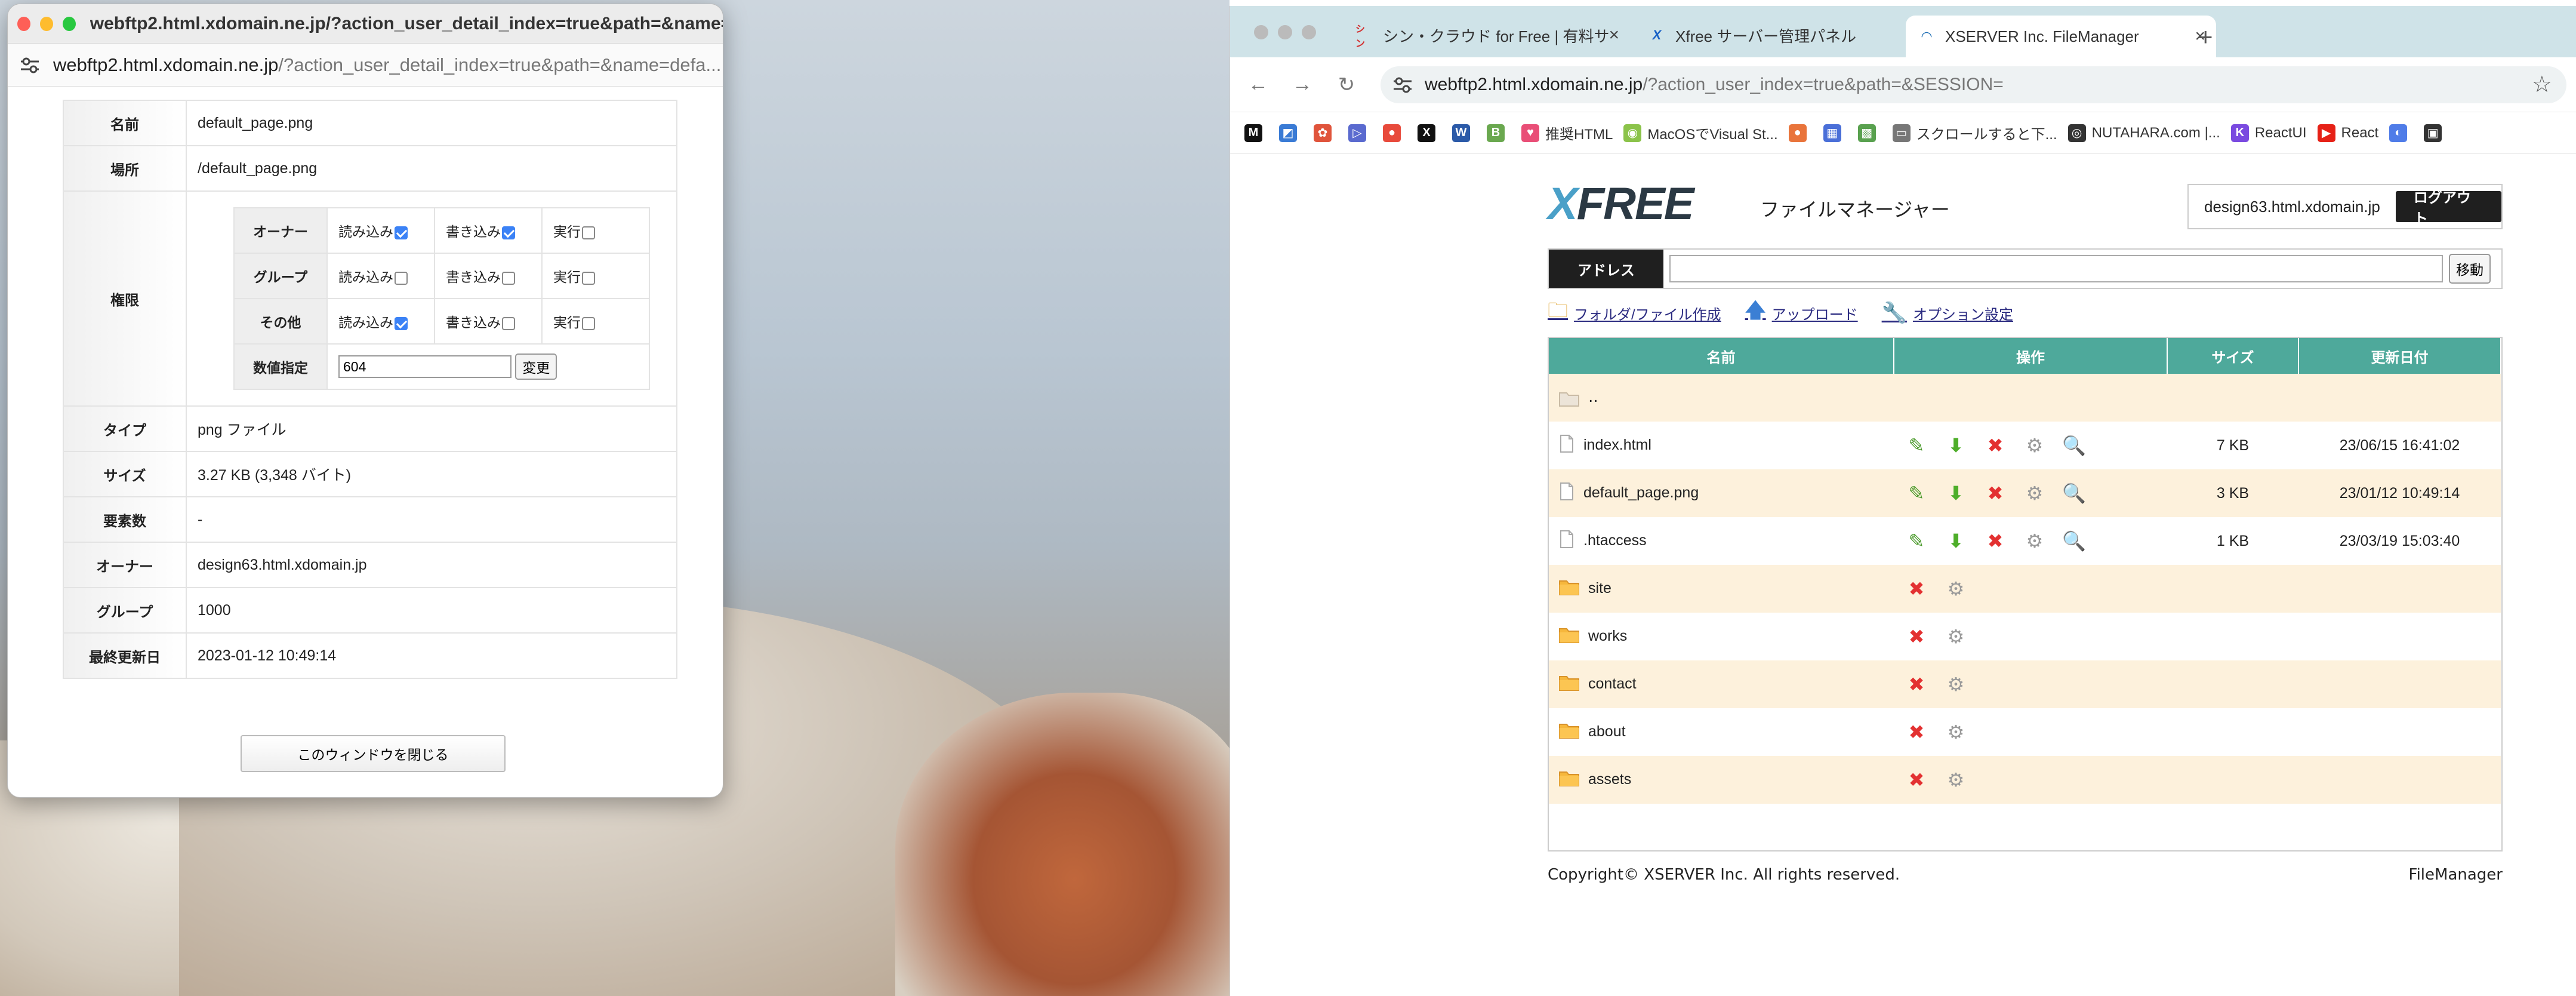  I want to click on folder-name: assets, so click(1609, 779).